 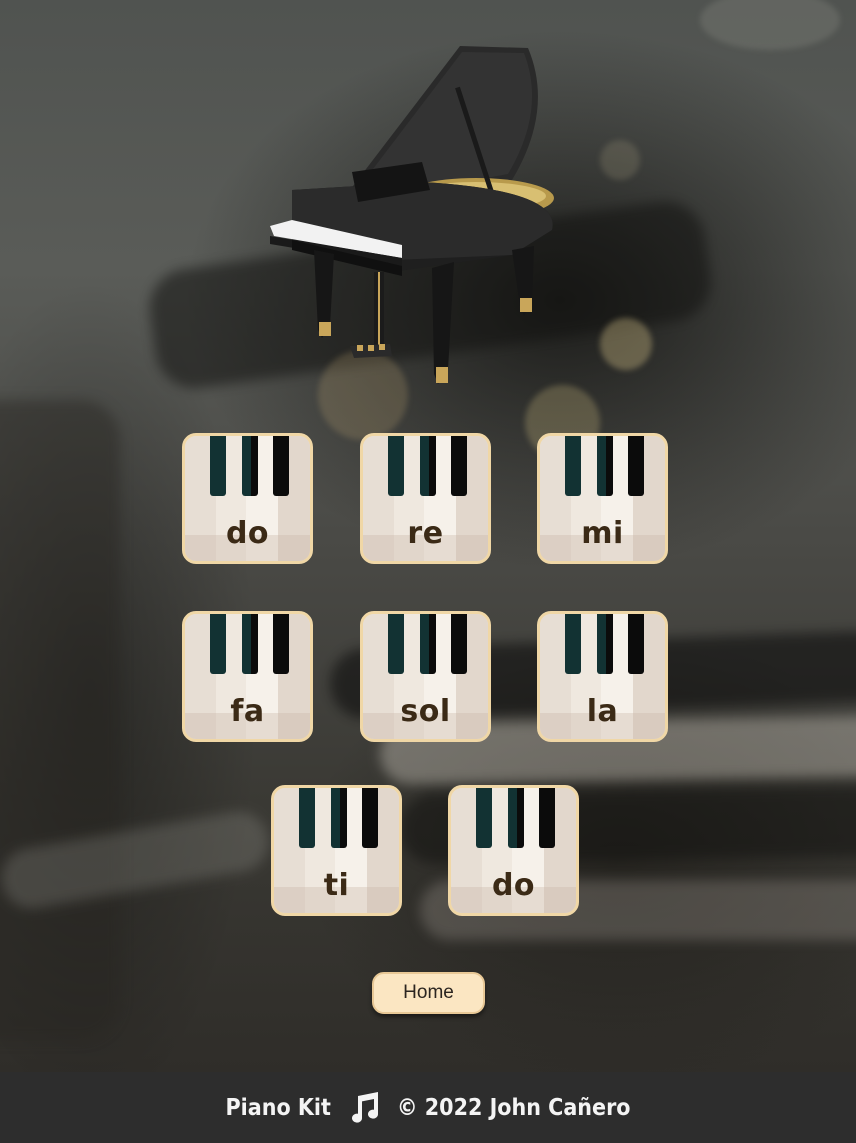 I want to click on note-key-button: fa, so click(x=247, y=676).